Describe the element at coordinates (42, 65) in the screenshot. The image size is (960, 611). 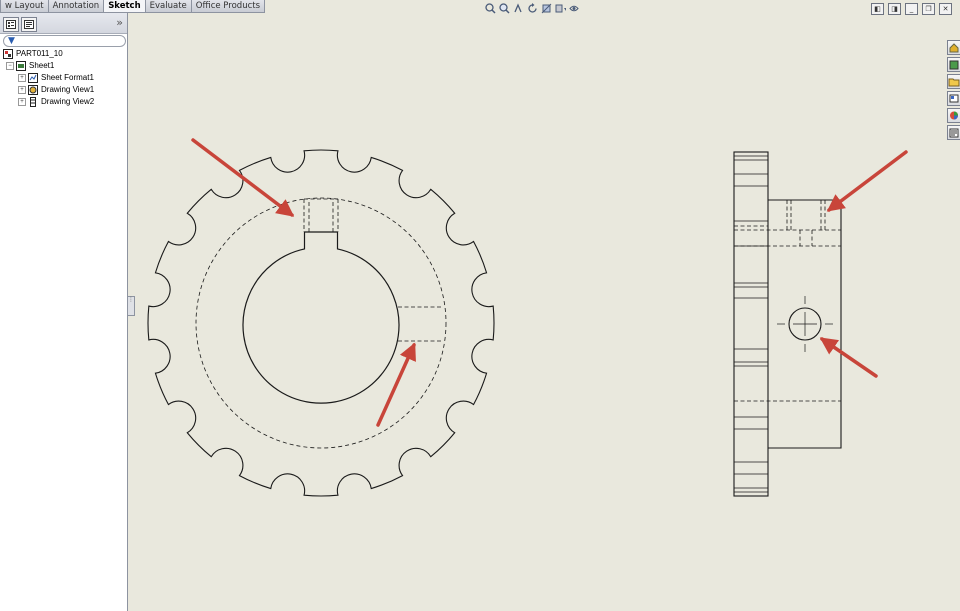
I see `tree-item-sheet-label: Sheet1` at that location.